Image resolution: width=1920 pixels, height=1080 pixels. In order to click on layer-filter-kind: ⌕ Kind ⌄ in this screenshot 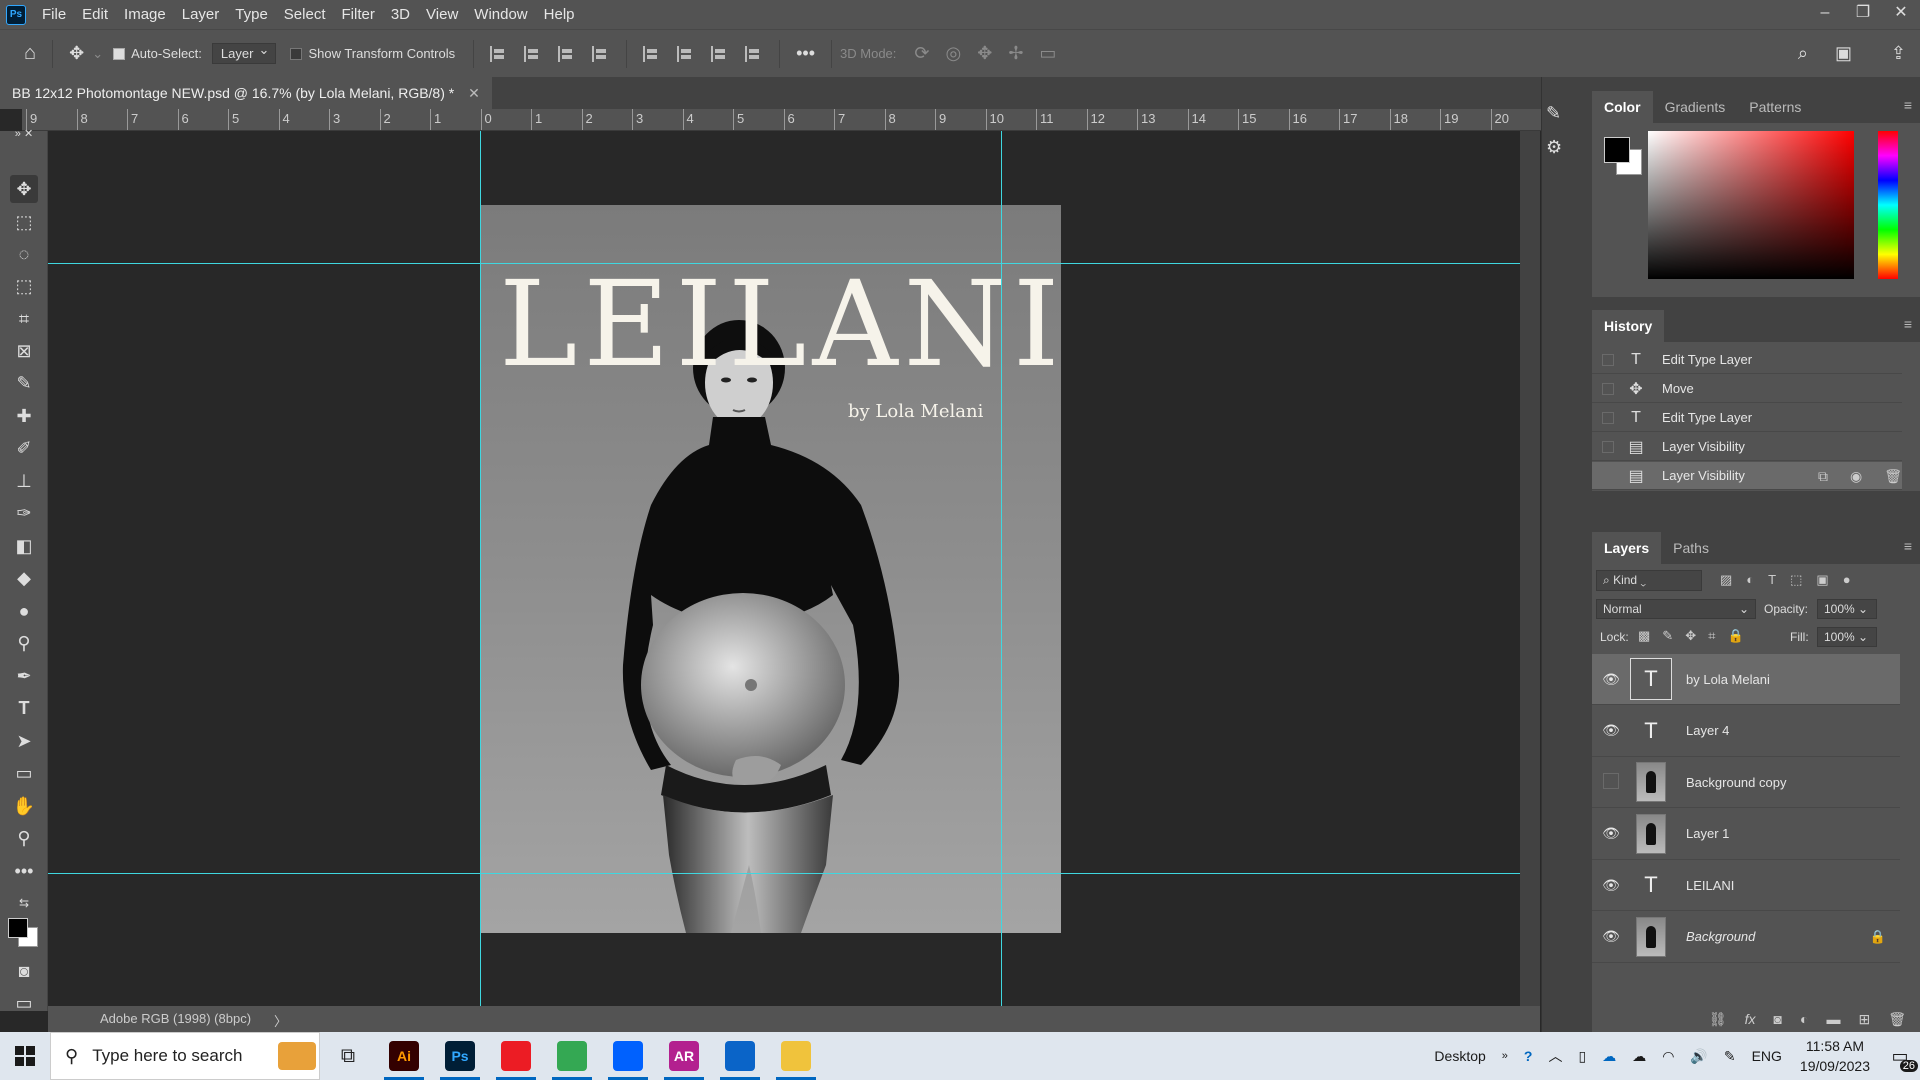, I will do `click(1649, 580)`.